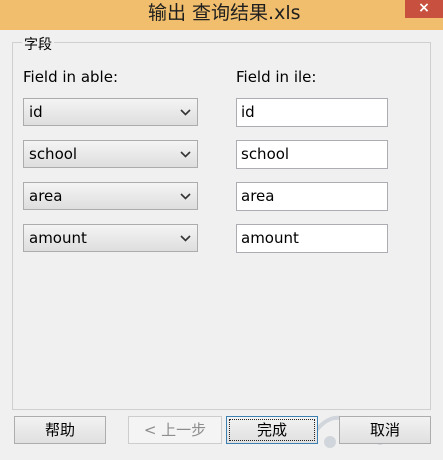  What do you see at coordinates (60, 430) in the screenshot?
I see `help-button: 帮助` at bounding box center [60, 430].